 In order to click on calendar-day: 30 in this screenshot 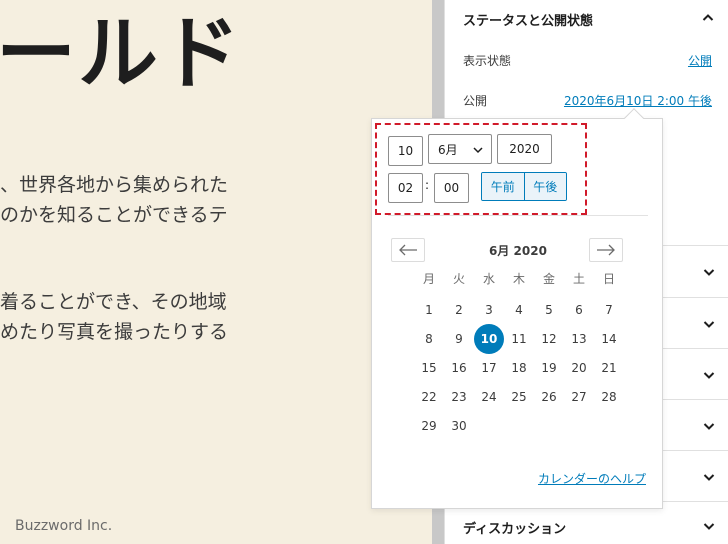, I will do `click(459, 426)`.